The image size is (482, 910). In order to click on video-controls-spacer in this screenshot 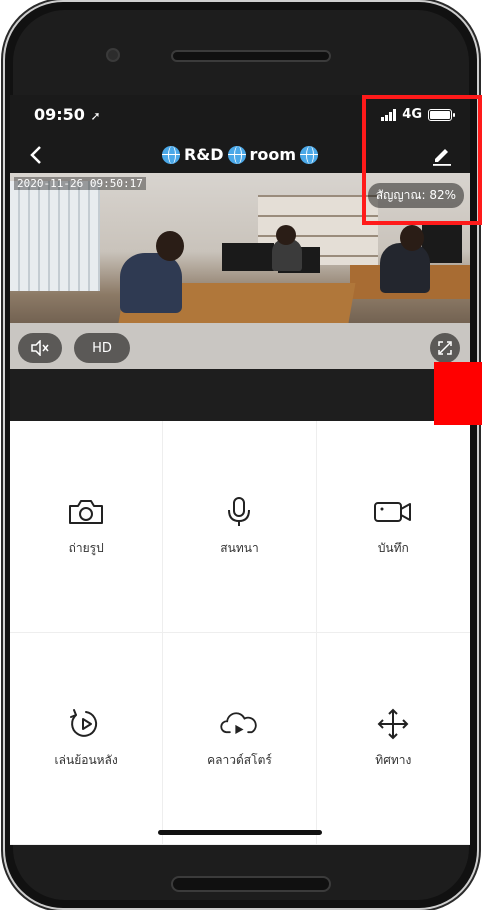, I will do `click(240, 395)`.